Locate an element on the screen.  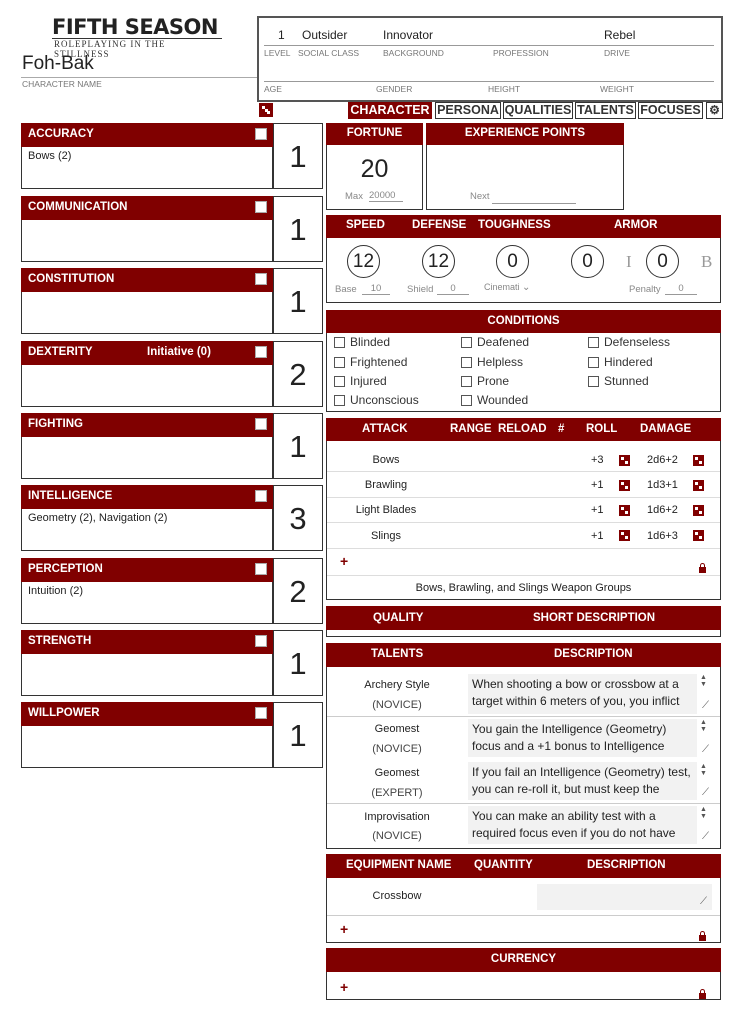
tab-focuses: FOCUSES is located at coordinates (670, 110).